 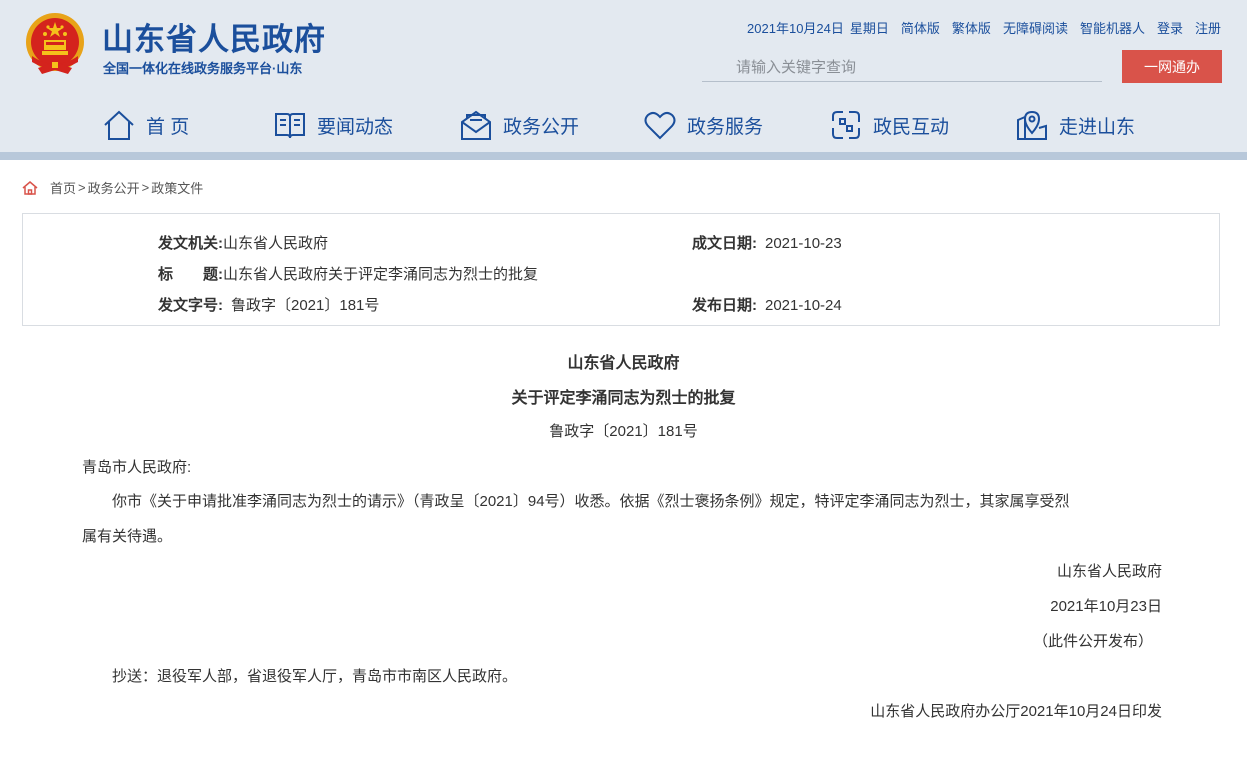 I want to click on accessibility-link: 无障碍阅读, so click(x=1035, y=27).